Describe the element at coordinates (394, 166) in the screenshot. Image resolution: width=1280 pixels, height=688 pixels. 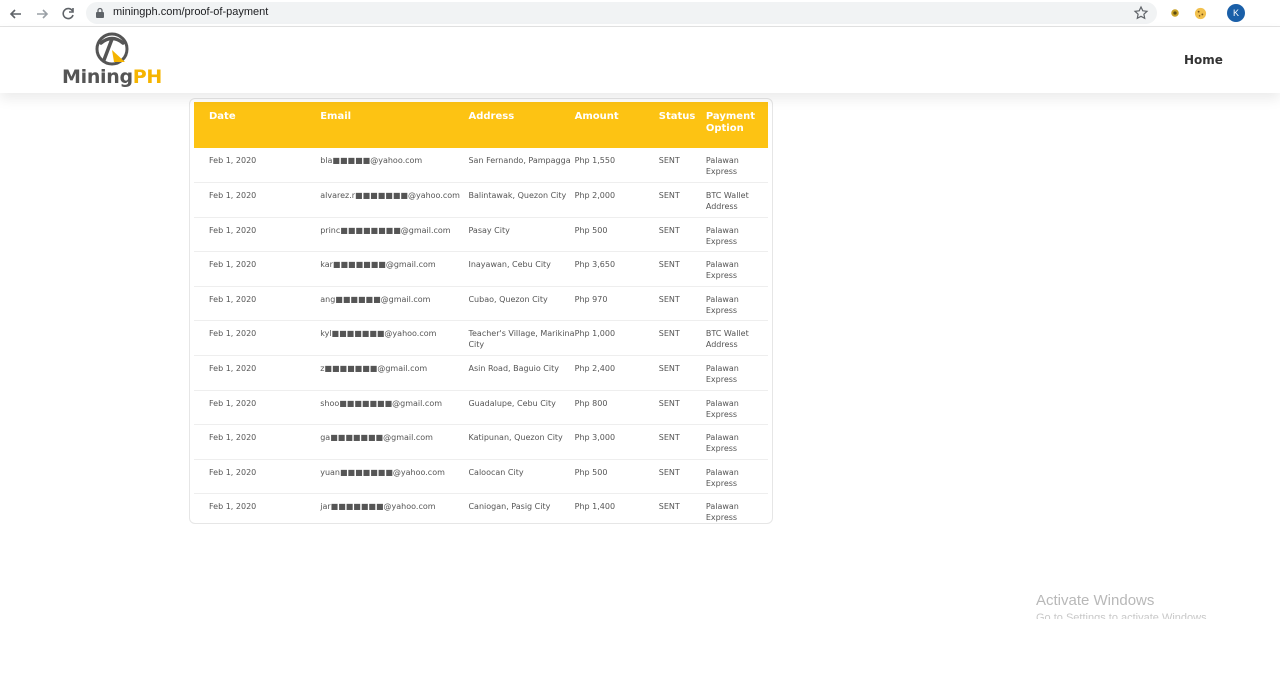
I see `cell-email: bla■■■■■@yahoo.com` at that location.